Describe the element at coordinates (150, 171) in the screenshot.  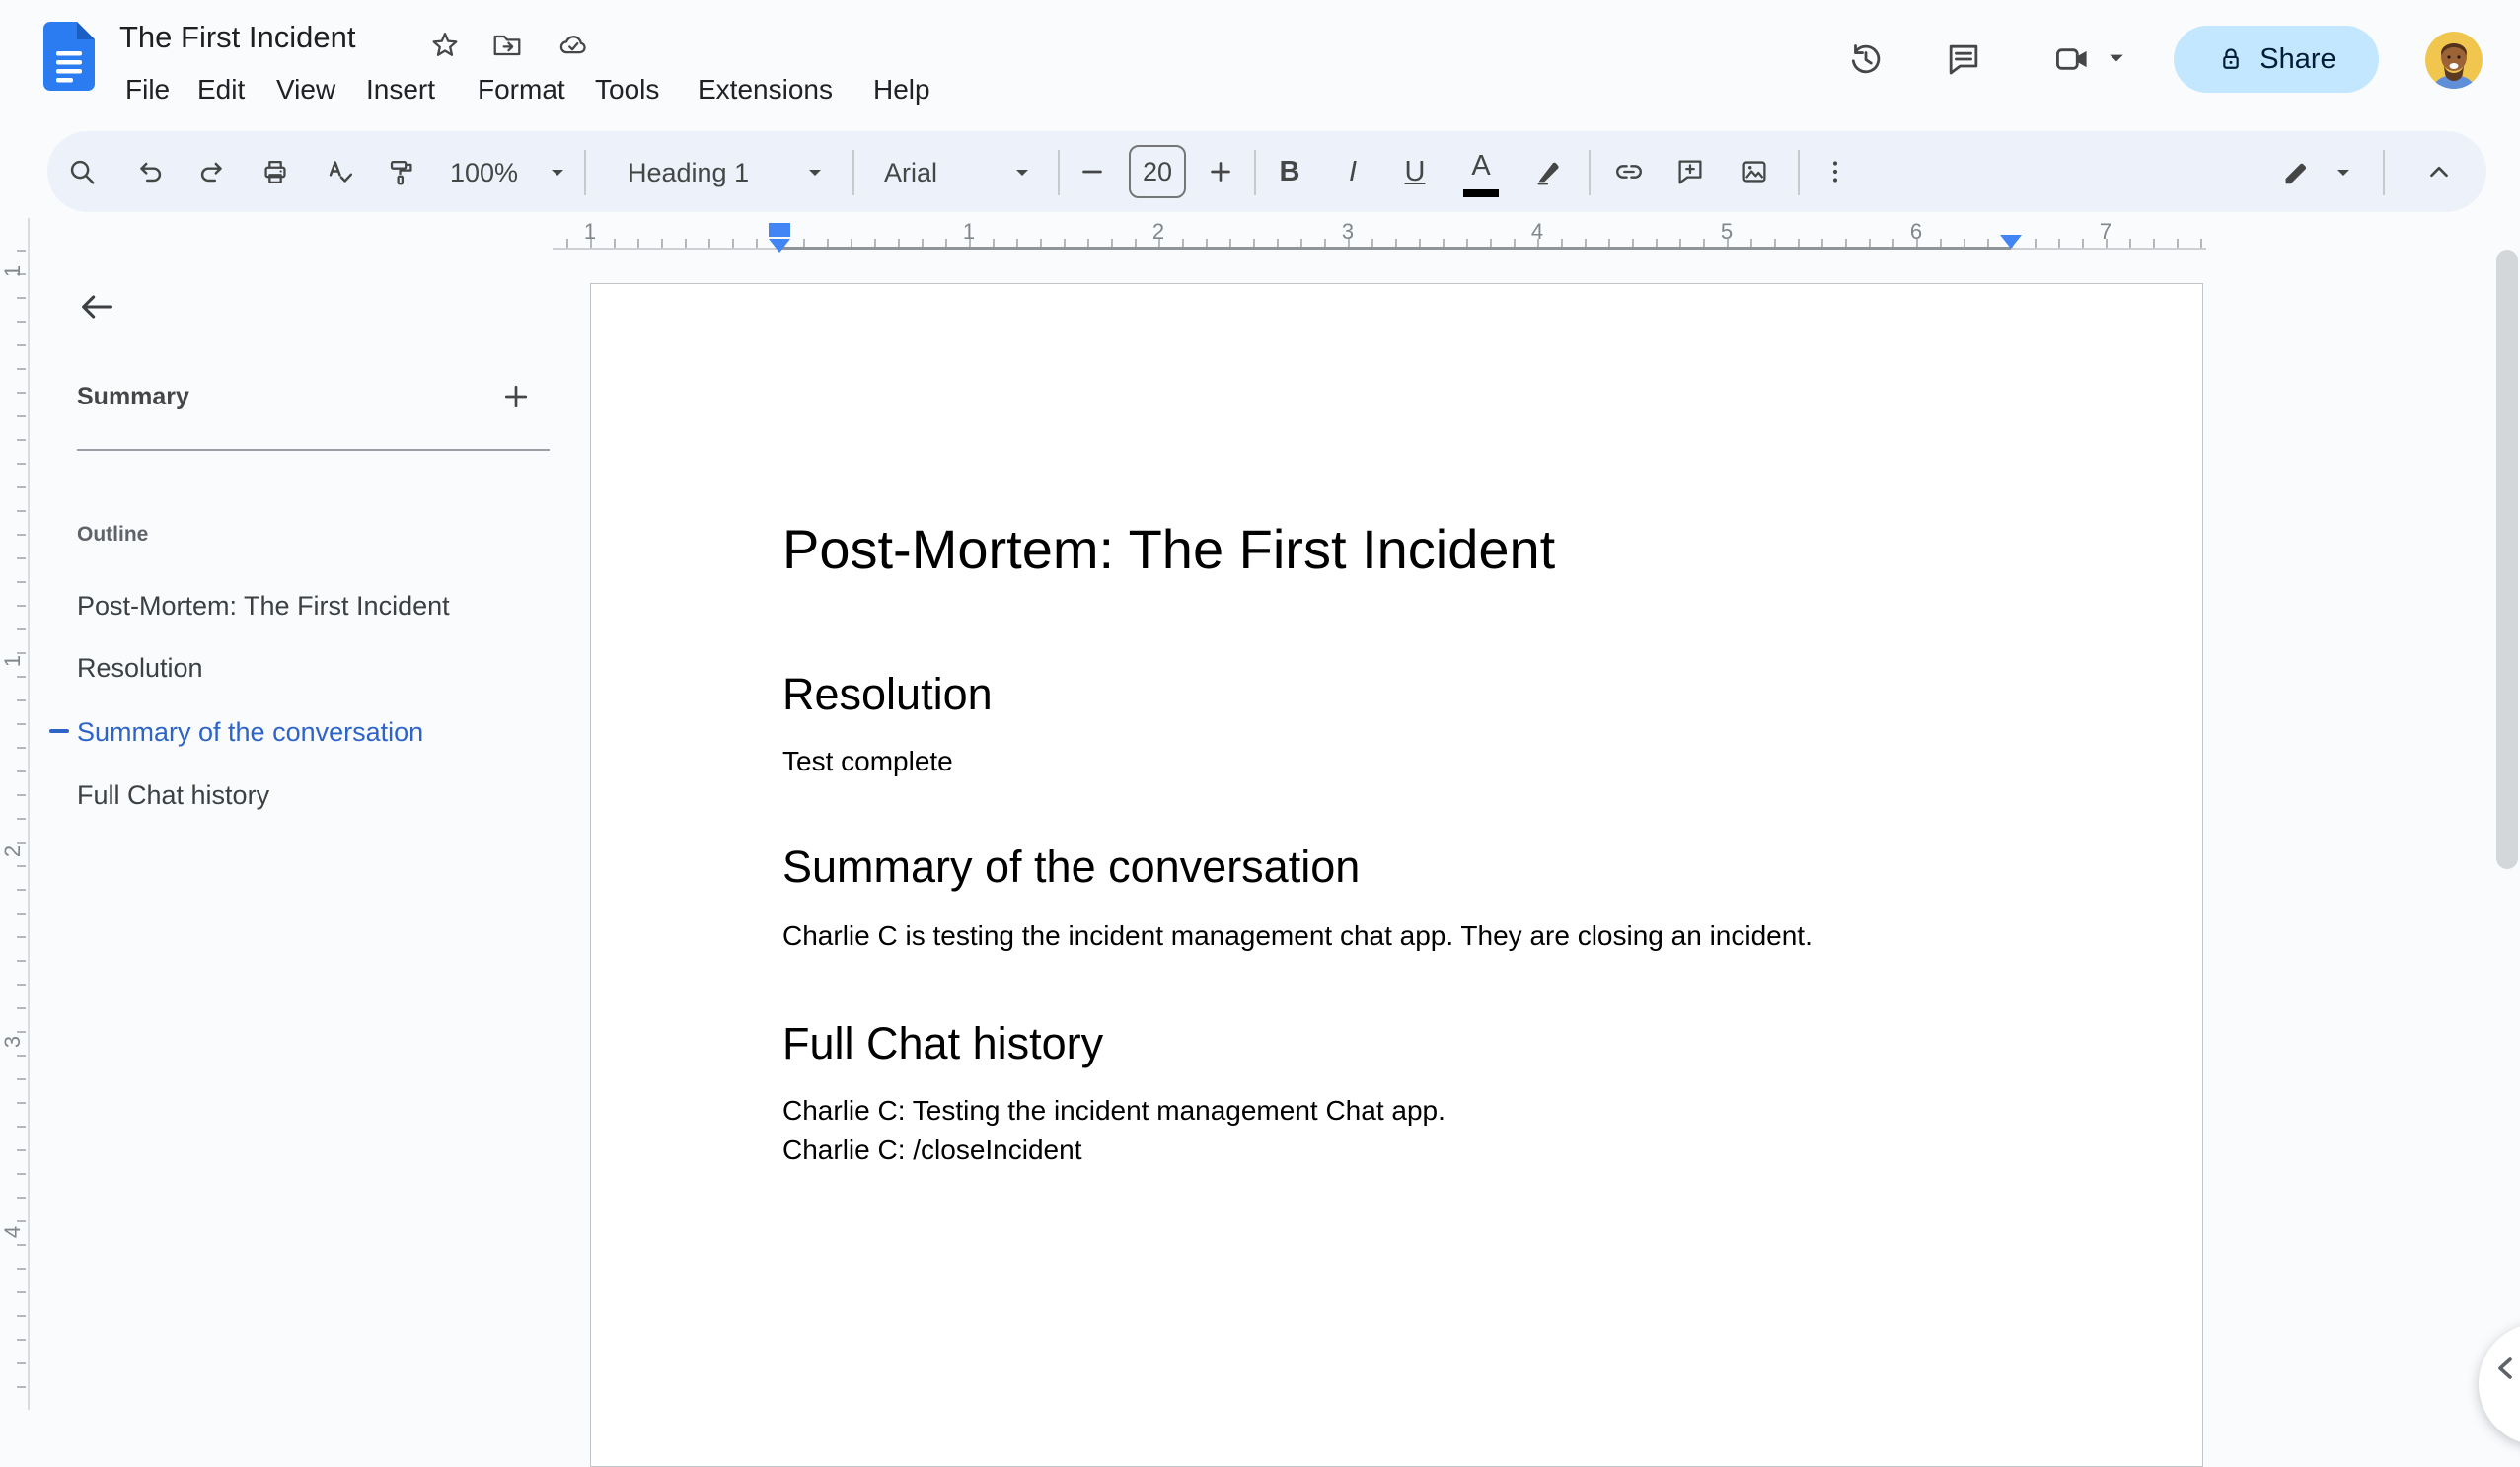
I see `undo-icon` at that location.